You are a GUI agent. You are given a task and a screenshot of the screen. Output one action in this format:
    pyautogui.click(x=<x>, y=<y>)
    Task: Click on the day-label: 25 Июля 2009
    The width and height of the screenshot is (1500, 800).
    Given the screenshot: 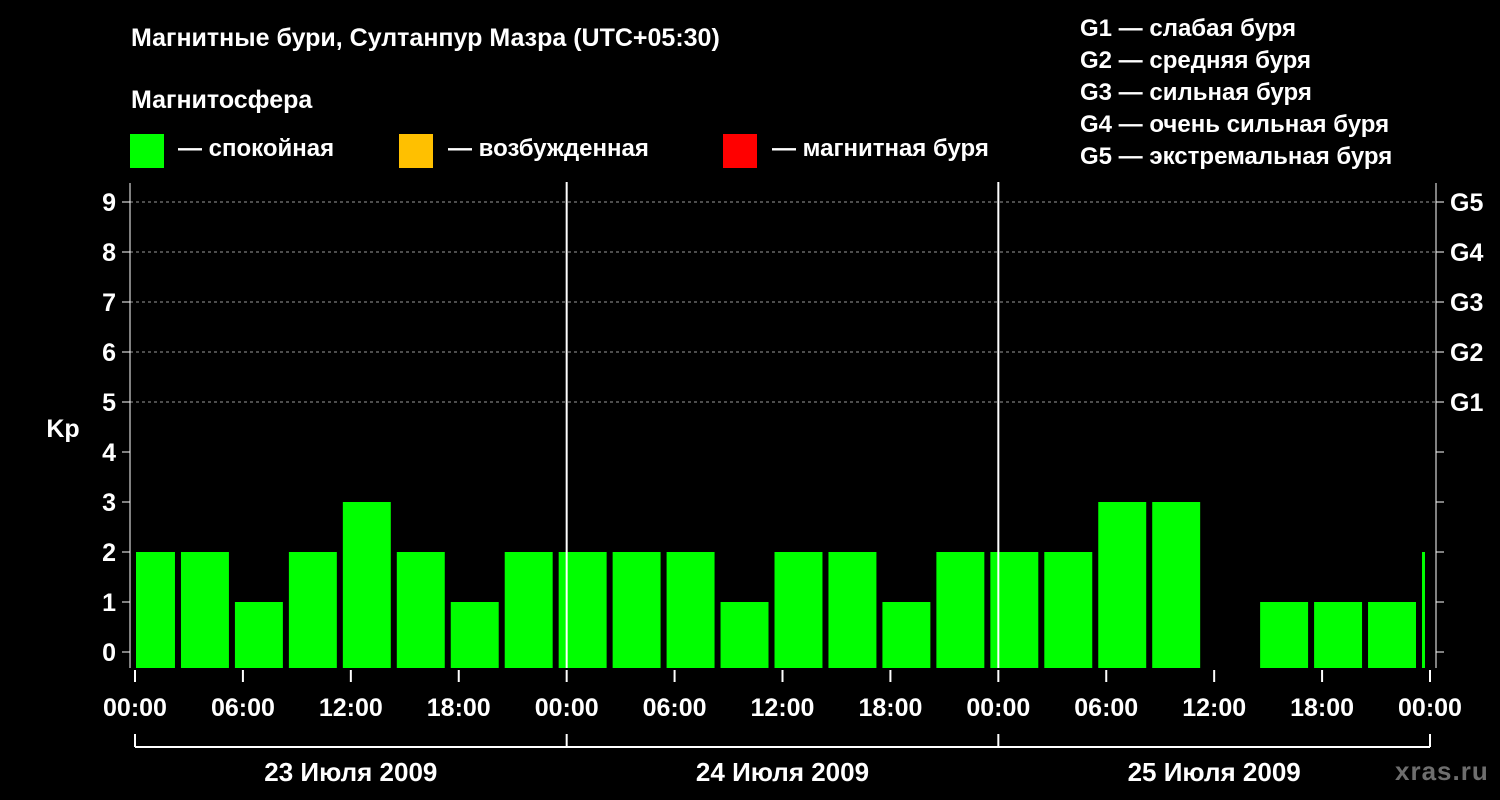 What is the action you would take?
    pyautogui.click(x=1214, y=772)
    